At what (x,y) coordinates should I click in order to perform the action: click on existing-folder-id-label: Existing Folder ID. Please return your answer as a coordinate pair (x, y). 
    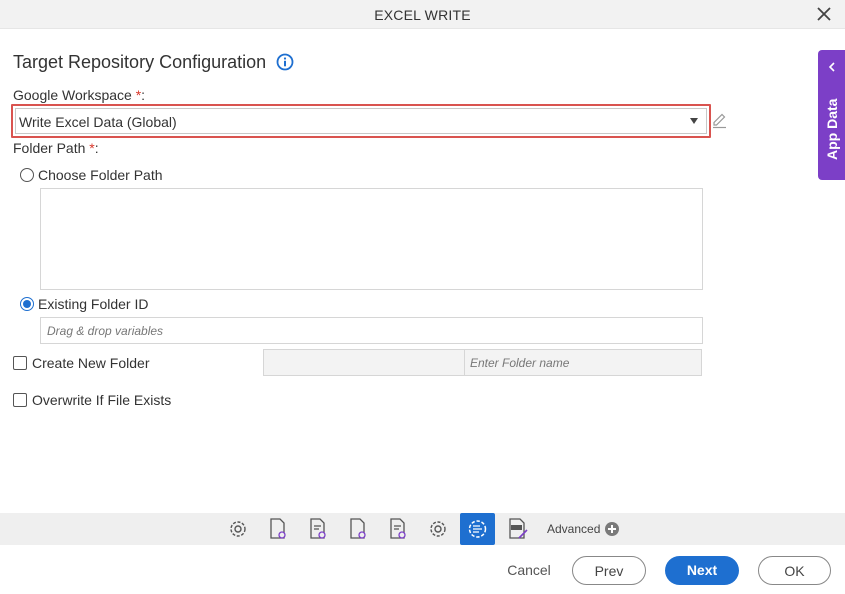
    Looking at the image, I should click on (93, 304).